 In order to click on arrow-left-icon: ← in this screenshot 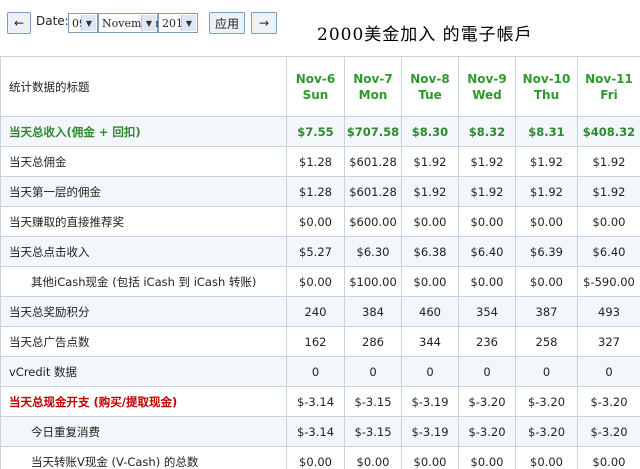, I will do `click(19, 23)`.